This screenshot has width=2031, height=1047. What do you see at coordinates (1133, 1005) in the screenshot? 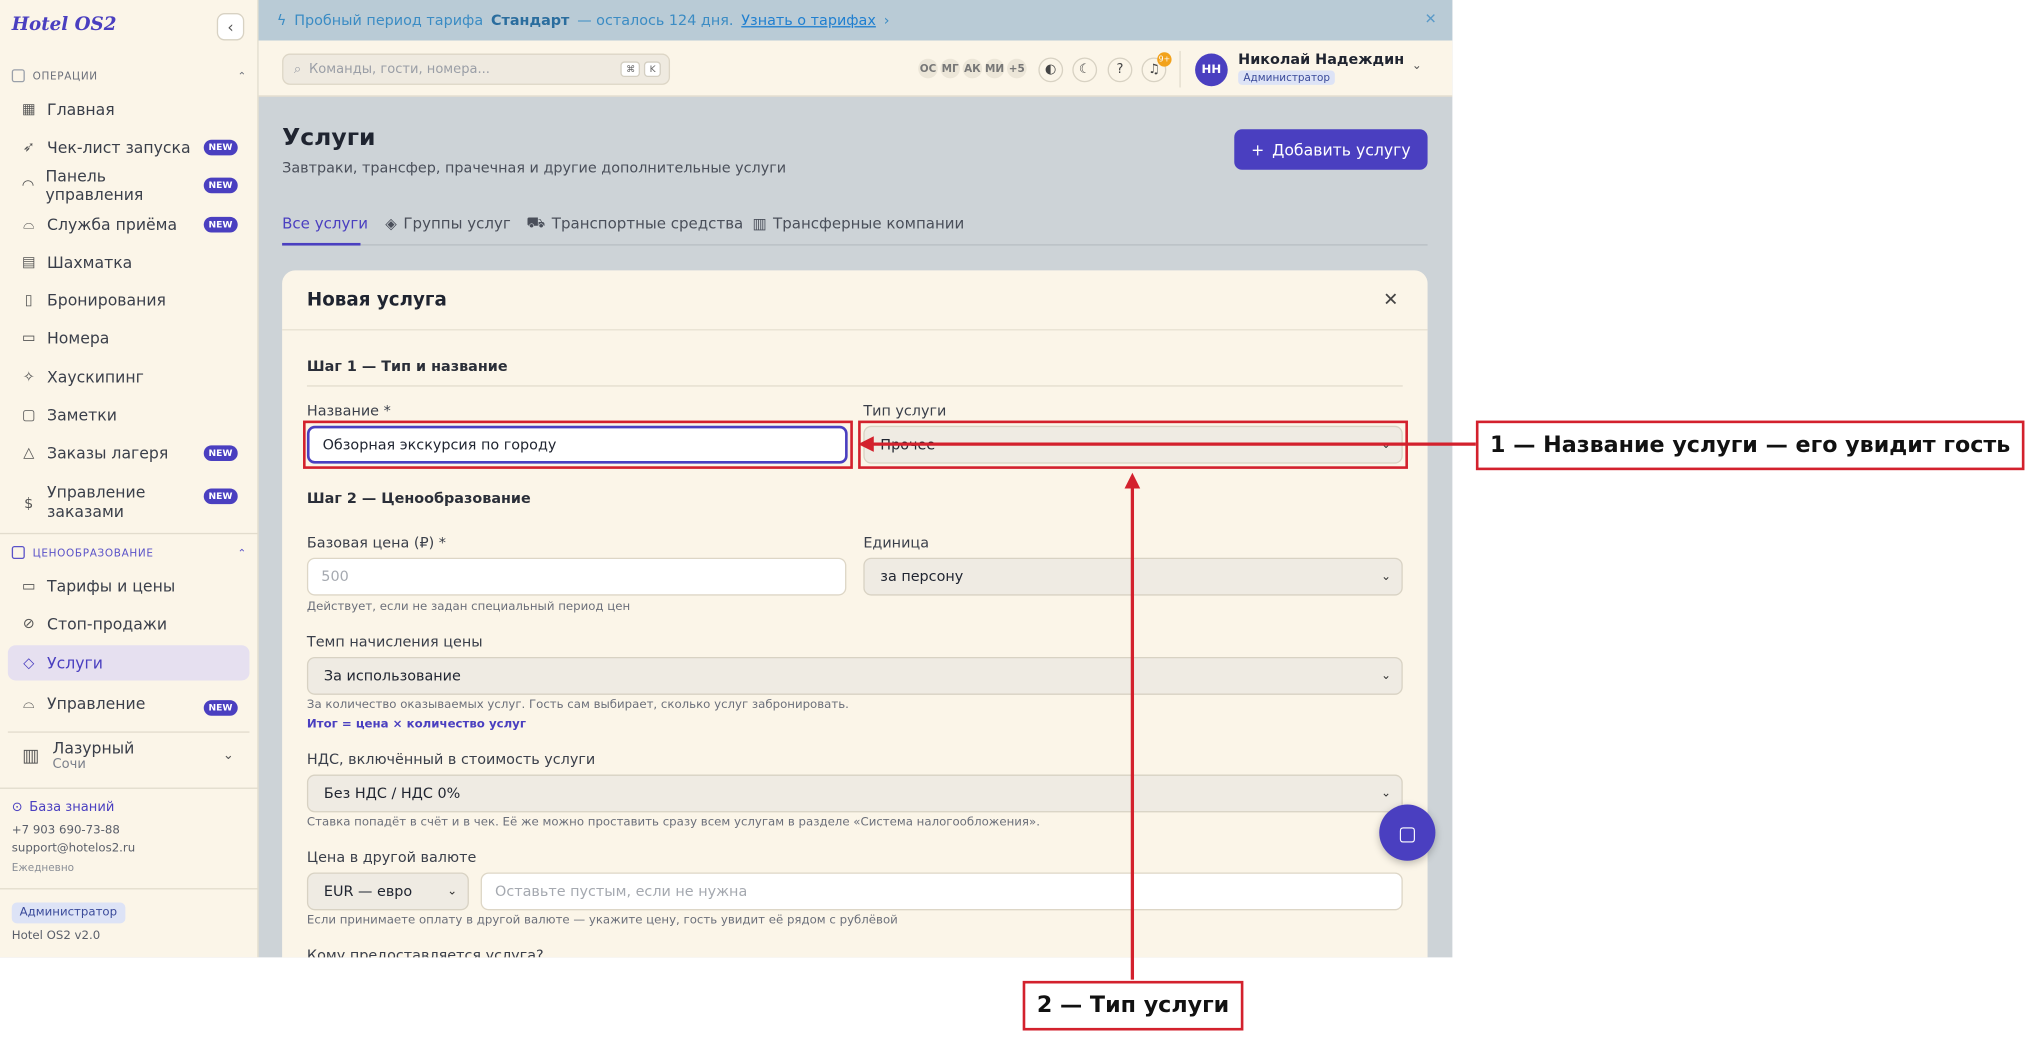
I see `callout-2: 2 — Тип услуги` at bounding box center [1133, 1005].